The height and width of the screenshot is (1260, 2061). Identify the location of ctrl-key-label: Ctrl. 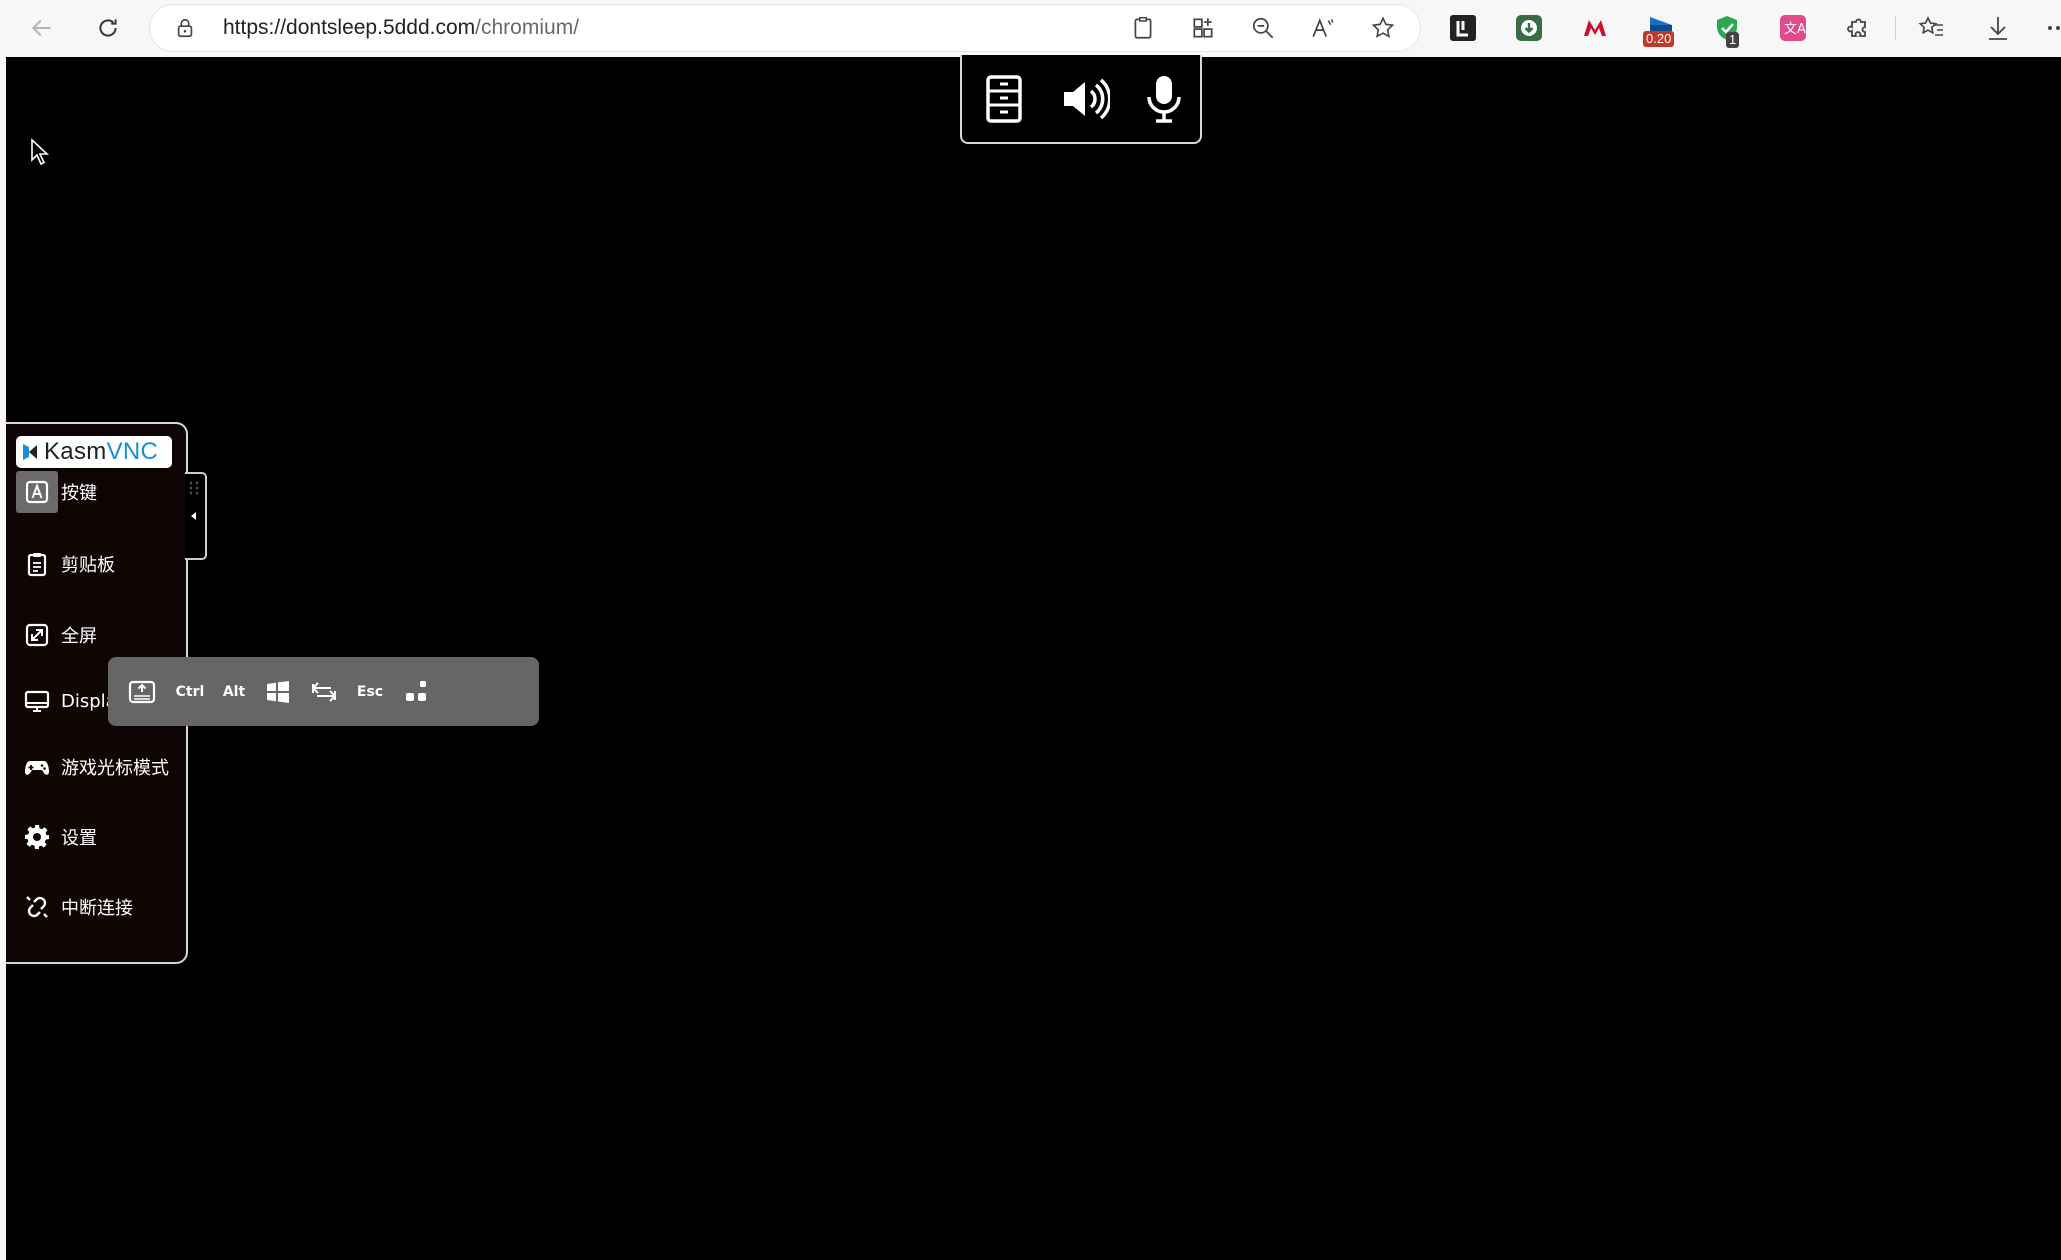
(190, 691).